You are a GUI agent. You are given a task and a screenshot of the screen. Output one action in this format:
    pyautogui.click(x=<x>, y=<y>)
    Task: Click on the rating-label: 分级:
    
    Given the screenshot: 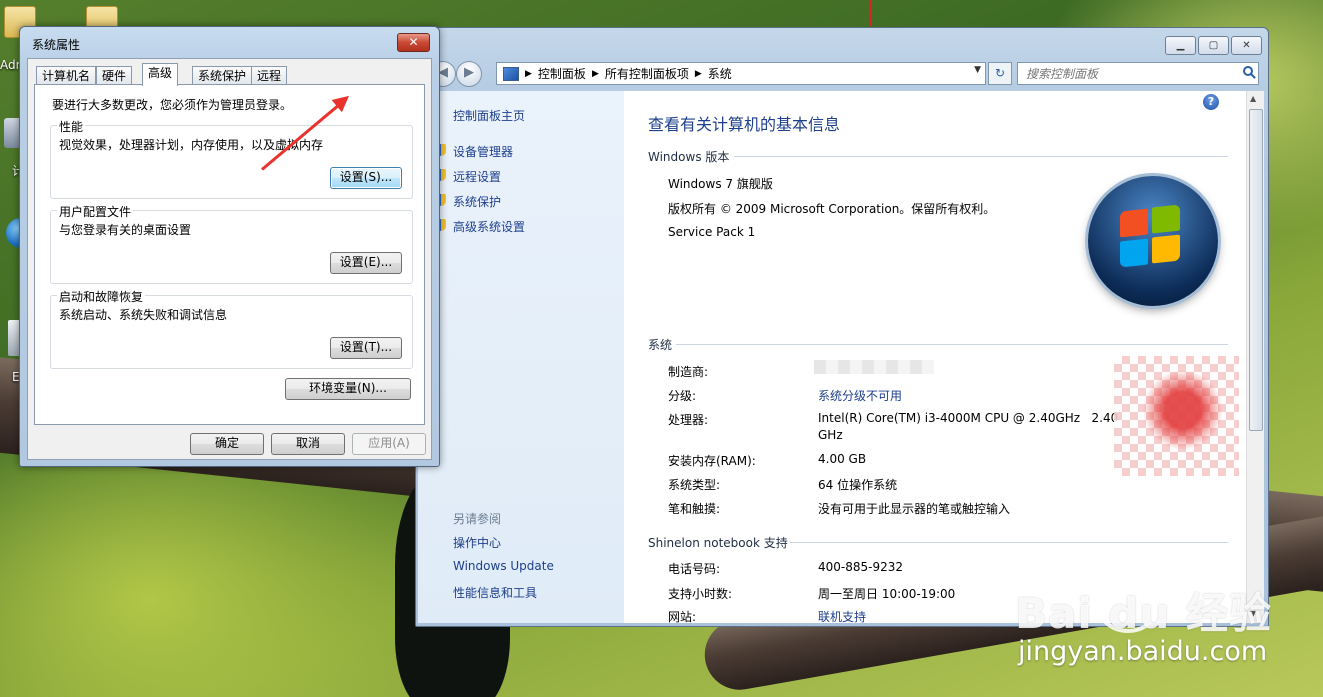 What is the action you would take?
    pyautogui.click(x=682, y=396)
    